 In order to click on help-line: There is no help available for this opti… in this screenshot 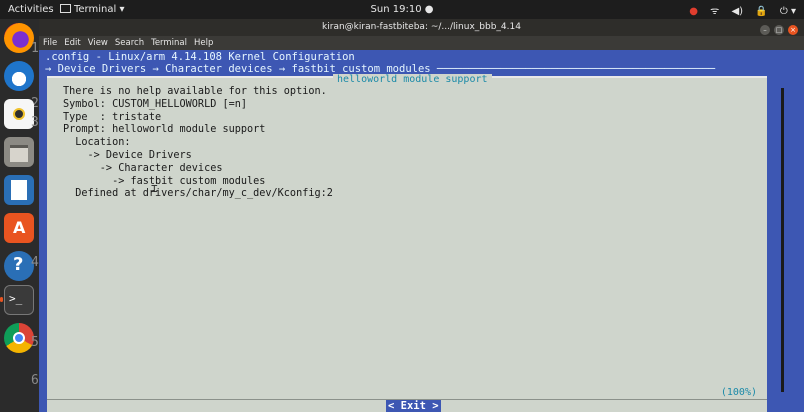, I will do `click(195, 91)`.